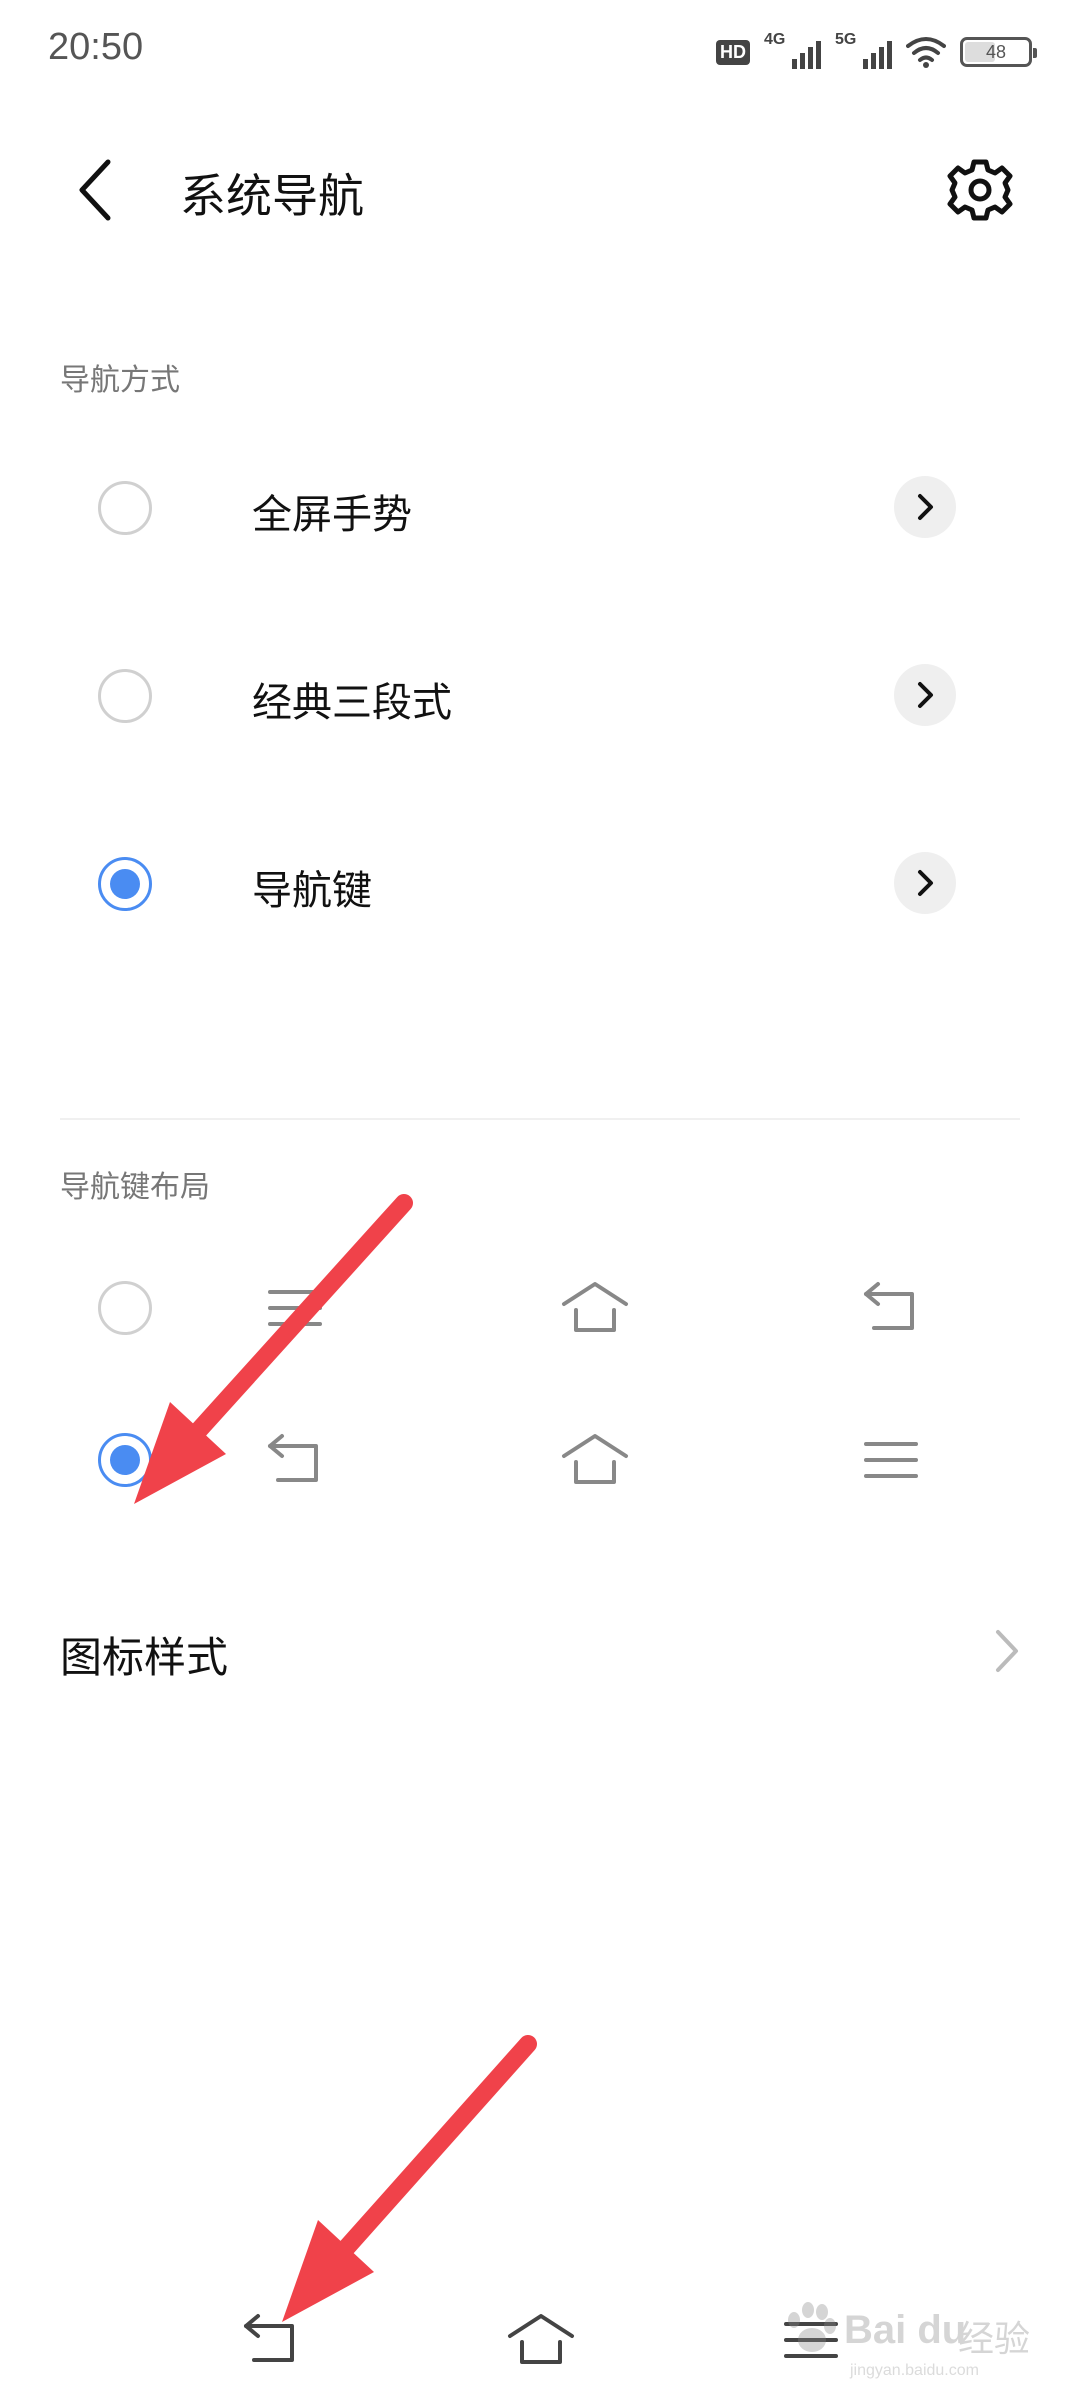 Image resolution: width=1080 pixels, height=2400 pixels. I want to click on signal-4g-icon: 4G, so click(792, 50).